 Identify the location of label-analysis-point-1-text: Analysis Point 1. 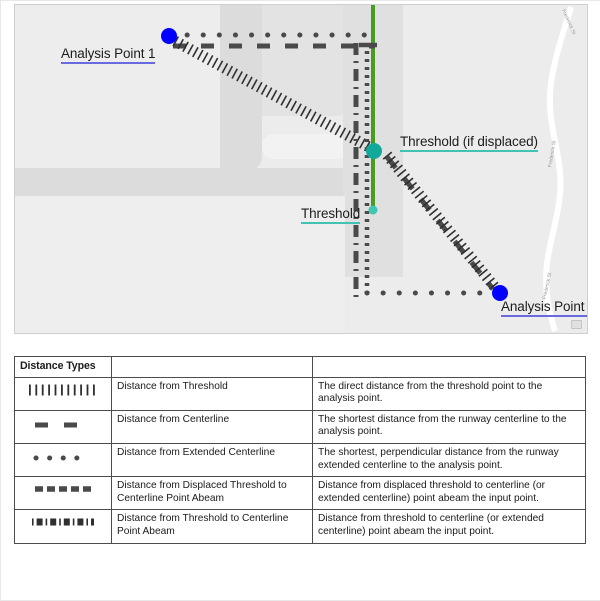
(108, 55).